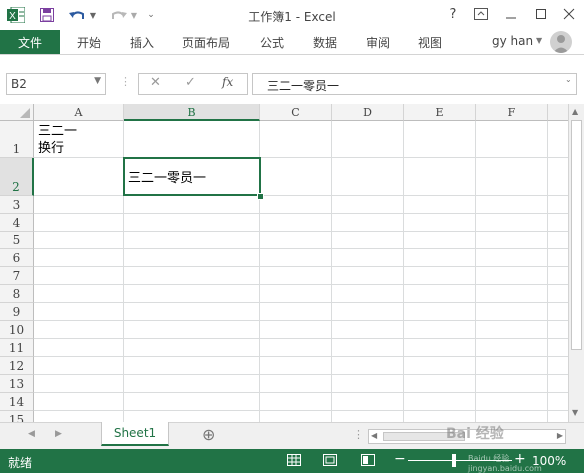 This screenshot has width=584, height=473. Describe the element at coordinates (358, 434) in the screenshot. I see `tab-split-grip-icon: ⋮` at that location.